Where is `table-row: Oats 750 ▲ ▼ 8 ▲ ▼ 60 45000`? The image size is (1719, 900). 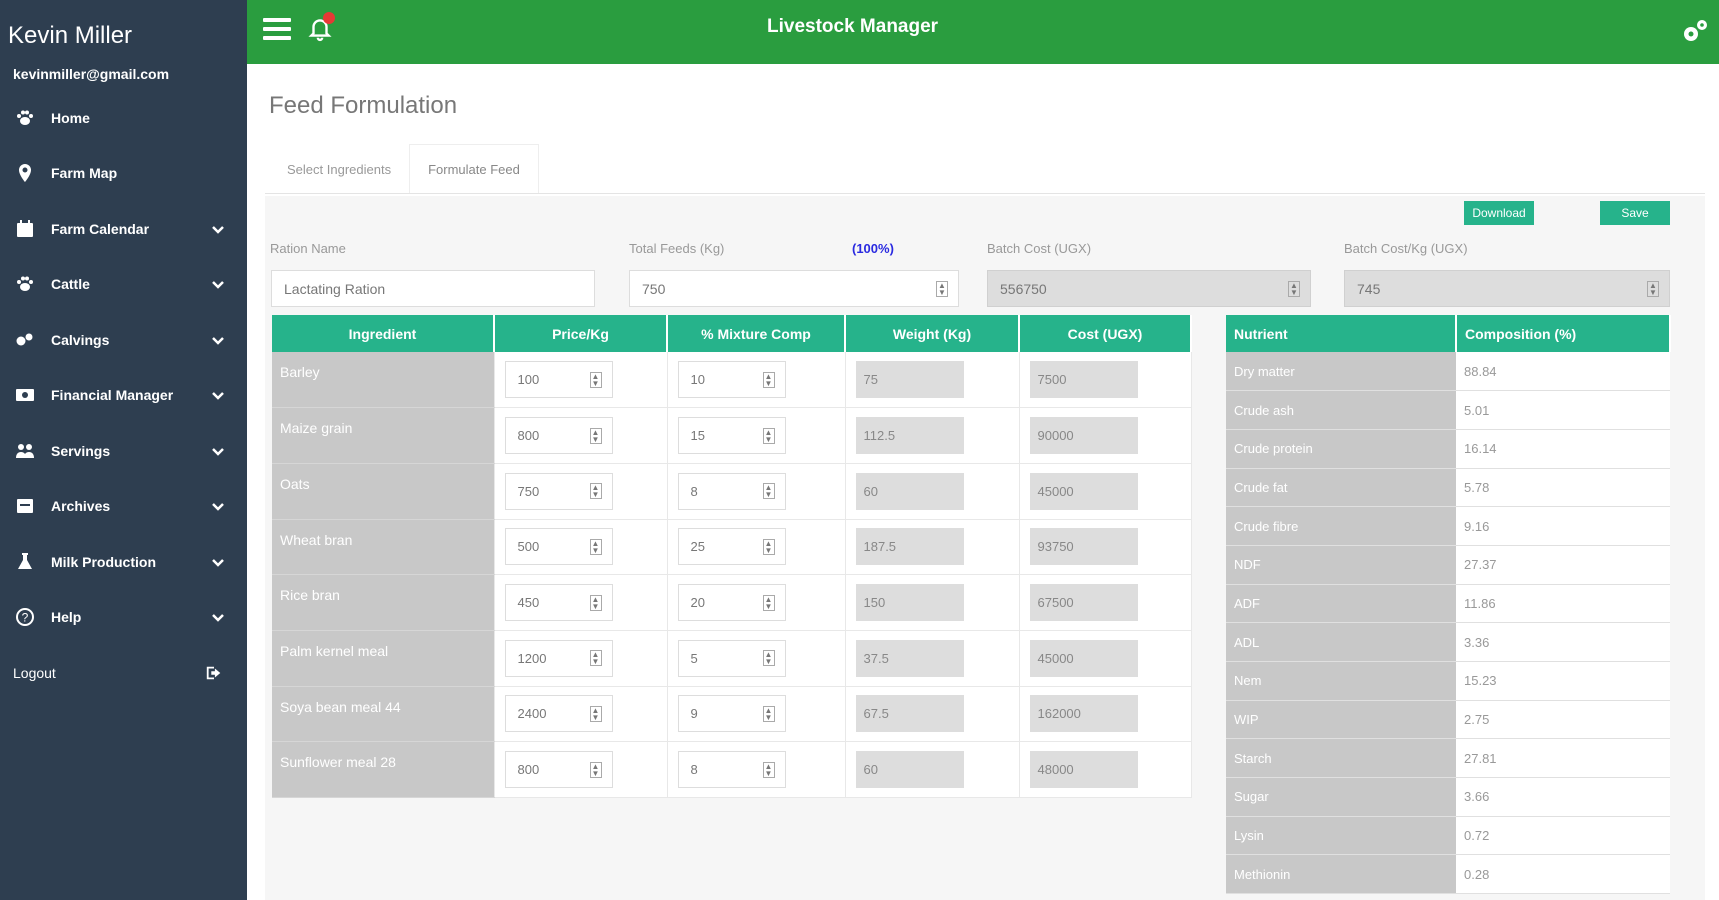 table-row: Oats 750 ▲ ▼ 8 ▲ ▼ 60 45000 is located at coordinates (732, 491).